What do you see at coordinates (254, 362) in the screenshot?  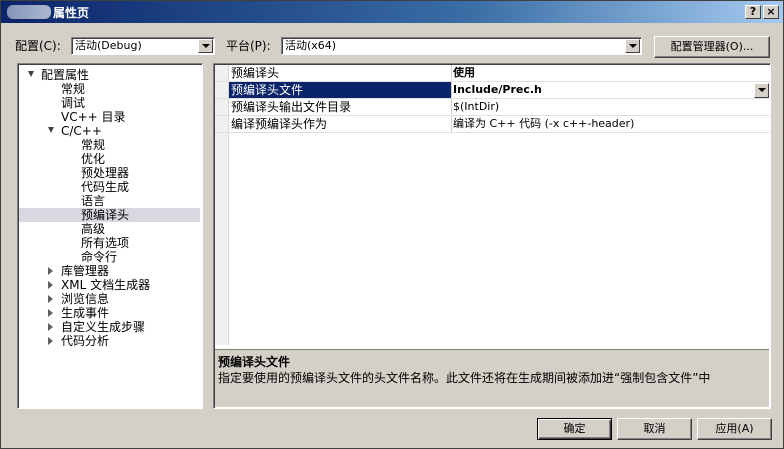 I see `description-title: 预编译头文件` at bounding box center [254, 362].